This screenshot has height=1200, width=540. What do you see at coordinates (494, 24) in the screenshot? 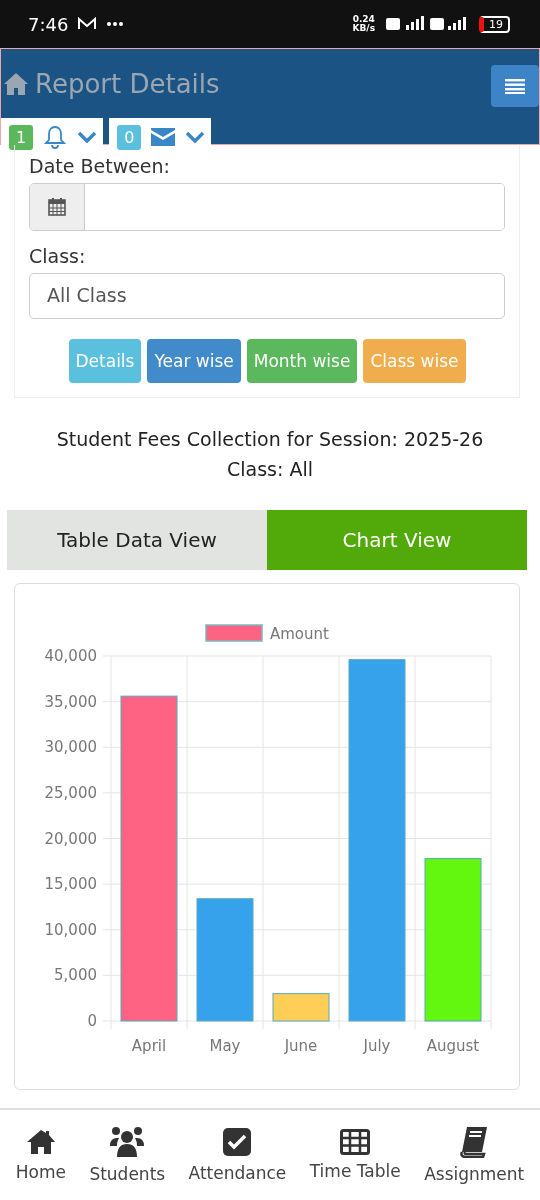
I see `battery-level: 19` at bounding box center [494, 24].